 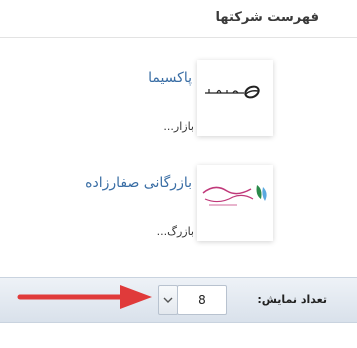 What do you see at coordinates (234, 195) in the screenshot?
I see `safarzadeh-logo` at bounding box center [234, 195].